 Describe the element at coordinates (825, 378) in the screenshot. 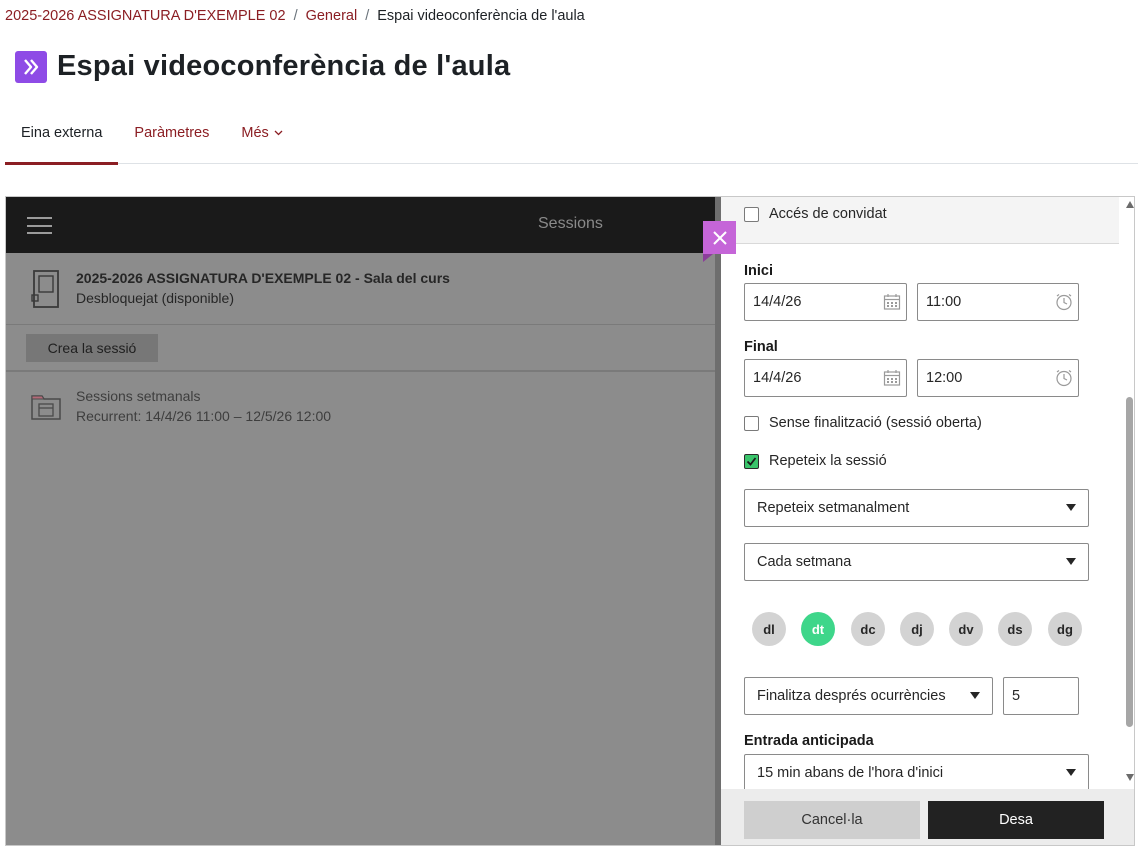

I see `end-date-input: 14/4/26` at that location.